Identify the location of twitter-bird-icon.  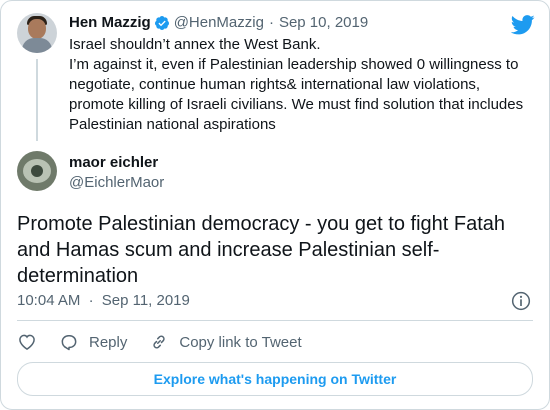
(523, 25).